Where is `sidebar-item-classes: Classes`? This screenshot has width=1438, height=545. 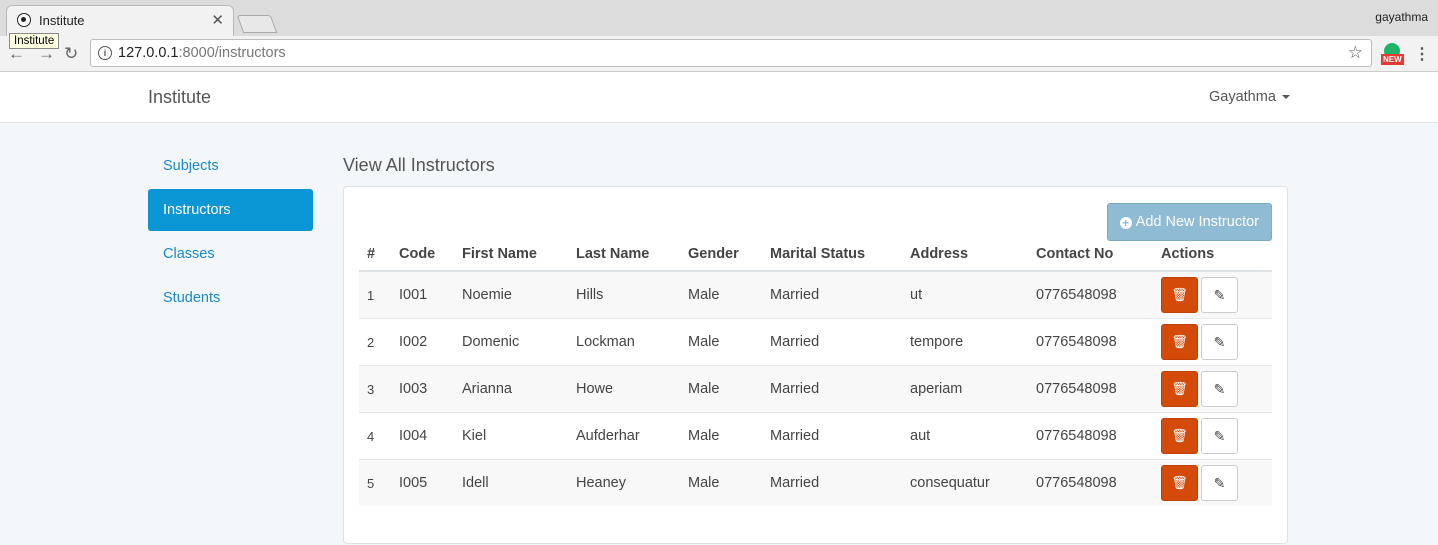
sidebar-item-classes: Classes is located at coordinates (230, 254).